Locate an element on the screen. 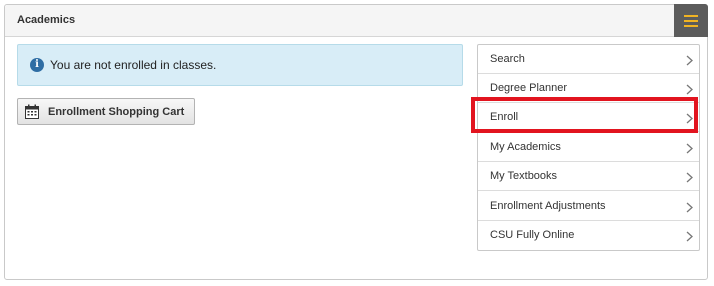 The image size is (714, 286). enrollment-shopping-cart-button: Enrollment Shopping Cart is located at coordinates (106, 111).